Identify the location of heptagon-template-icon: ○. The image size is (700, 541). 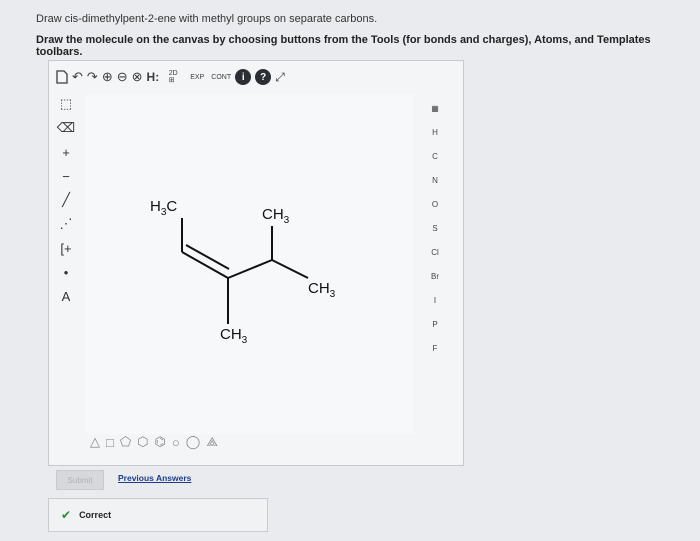
(176, 442).